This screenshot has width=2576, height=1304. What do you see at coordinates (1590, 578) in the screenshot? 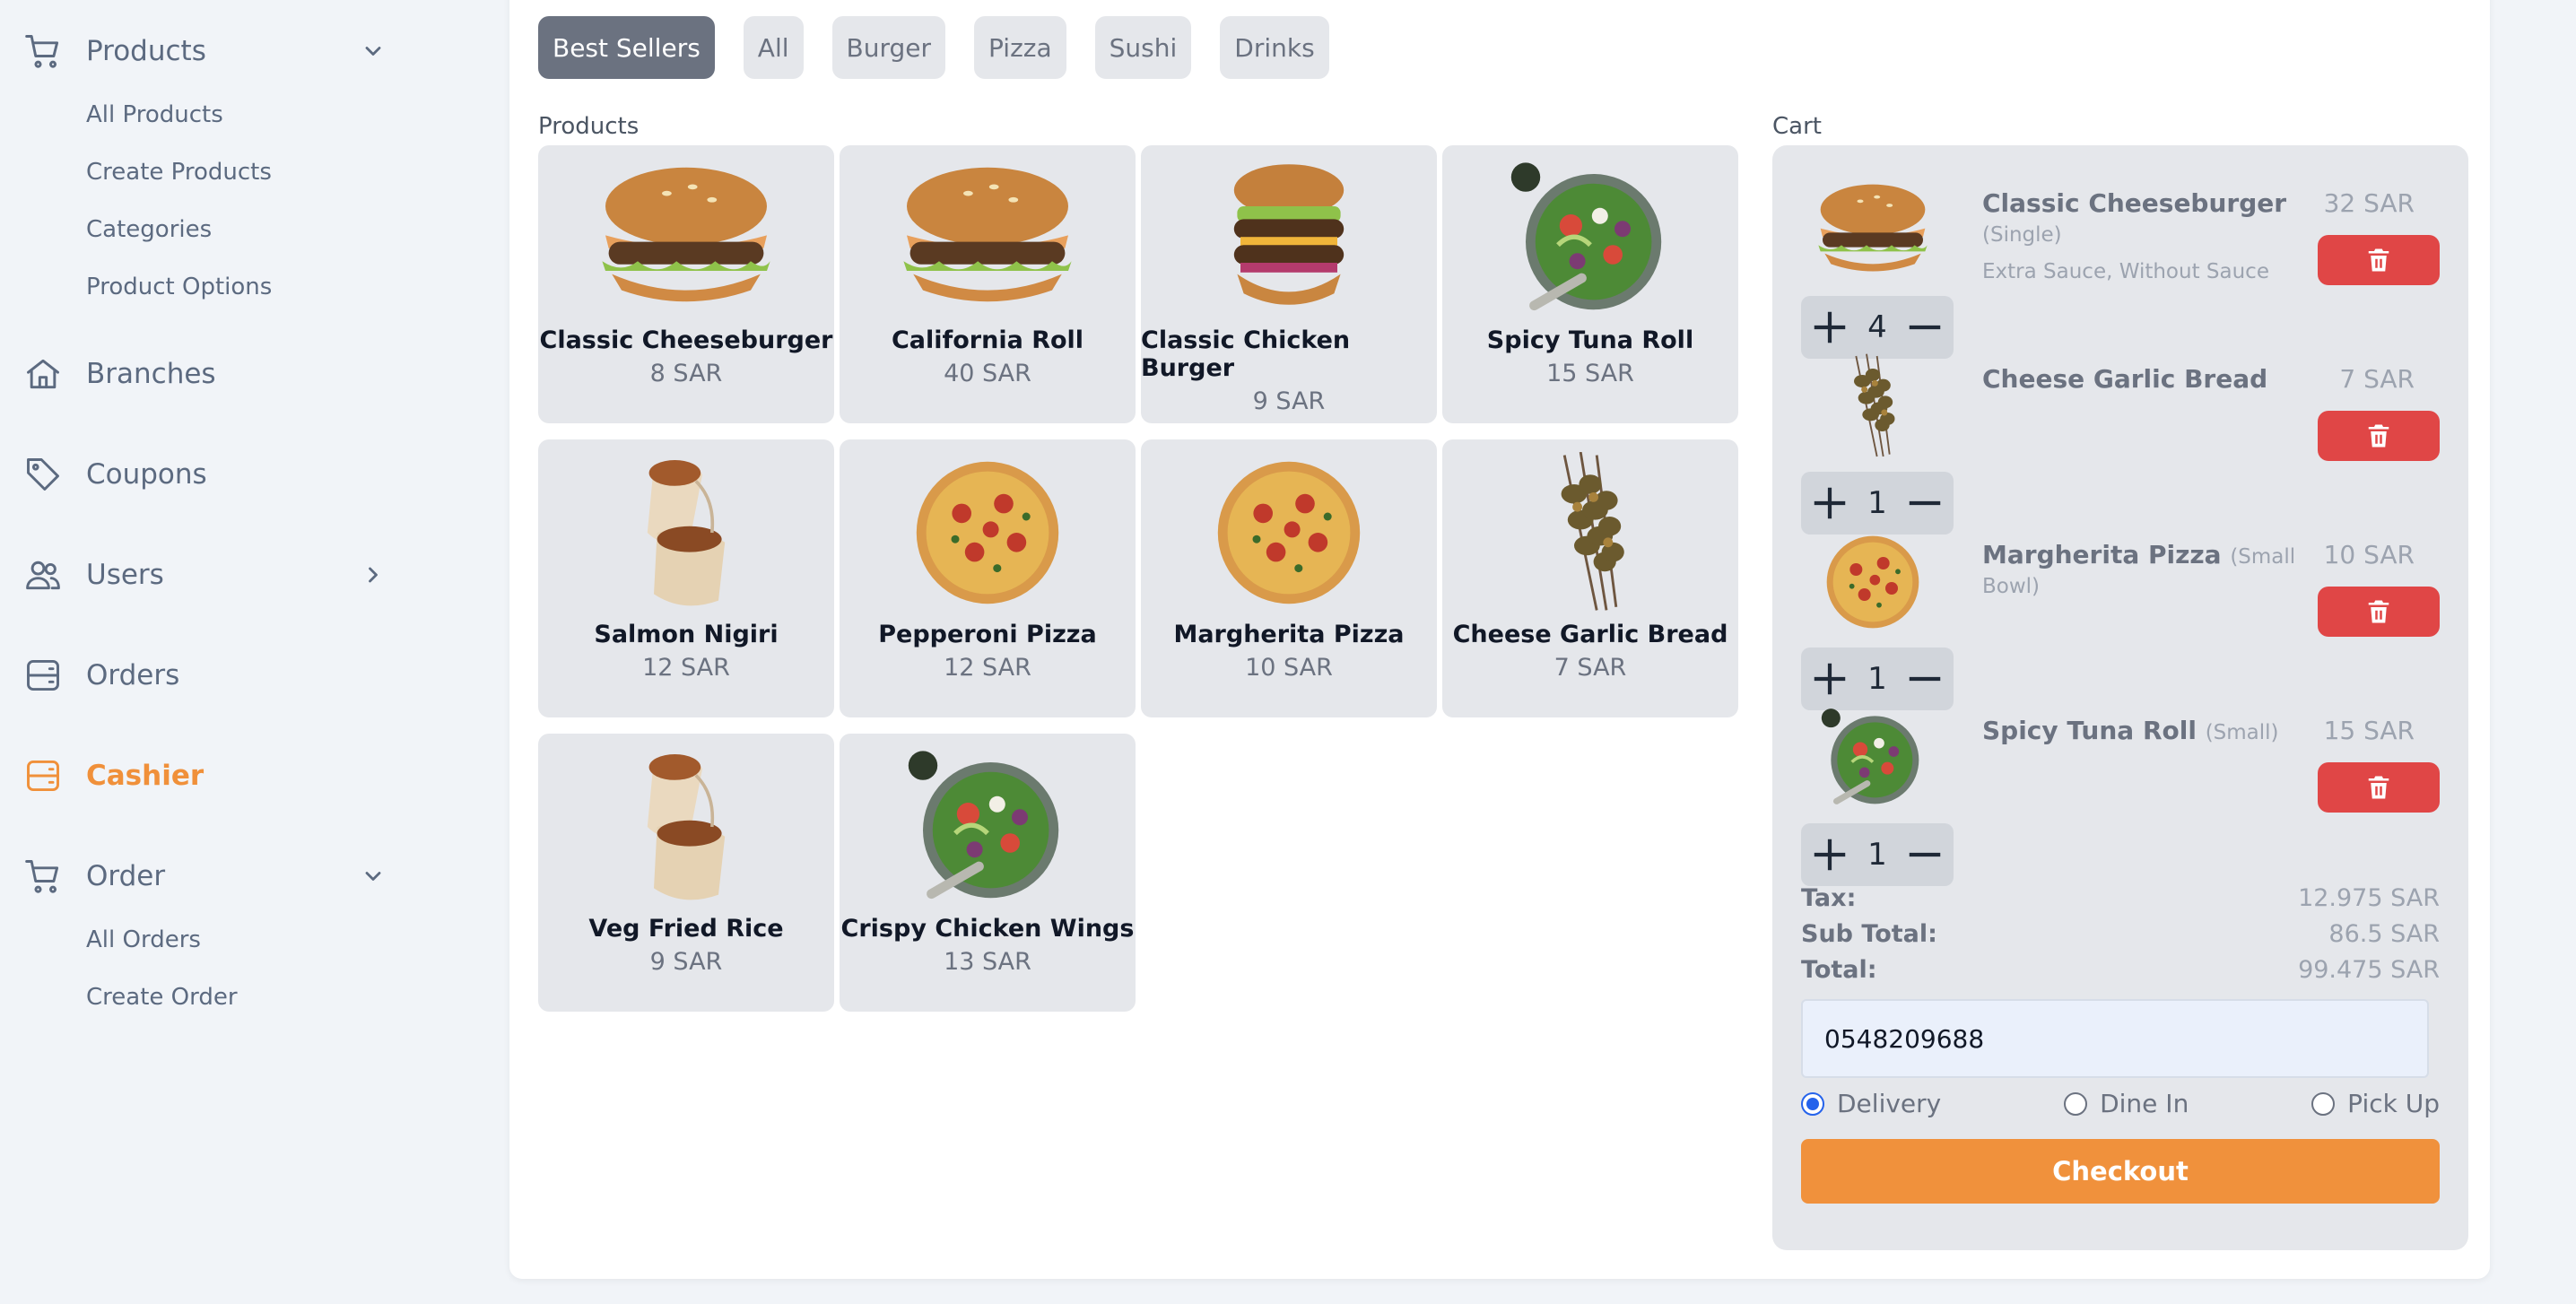
I see `product-card: Cheese Garlic Bread 7 SAR` at bounding box center [1590, 578].